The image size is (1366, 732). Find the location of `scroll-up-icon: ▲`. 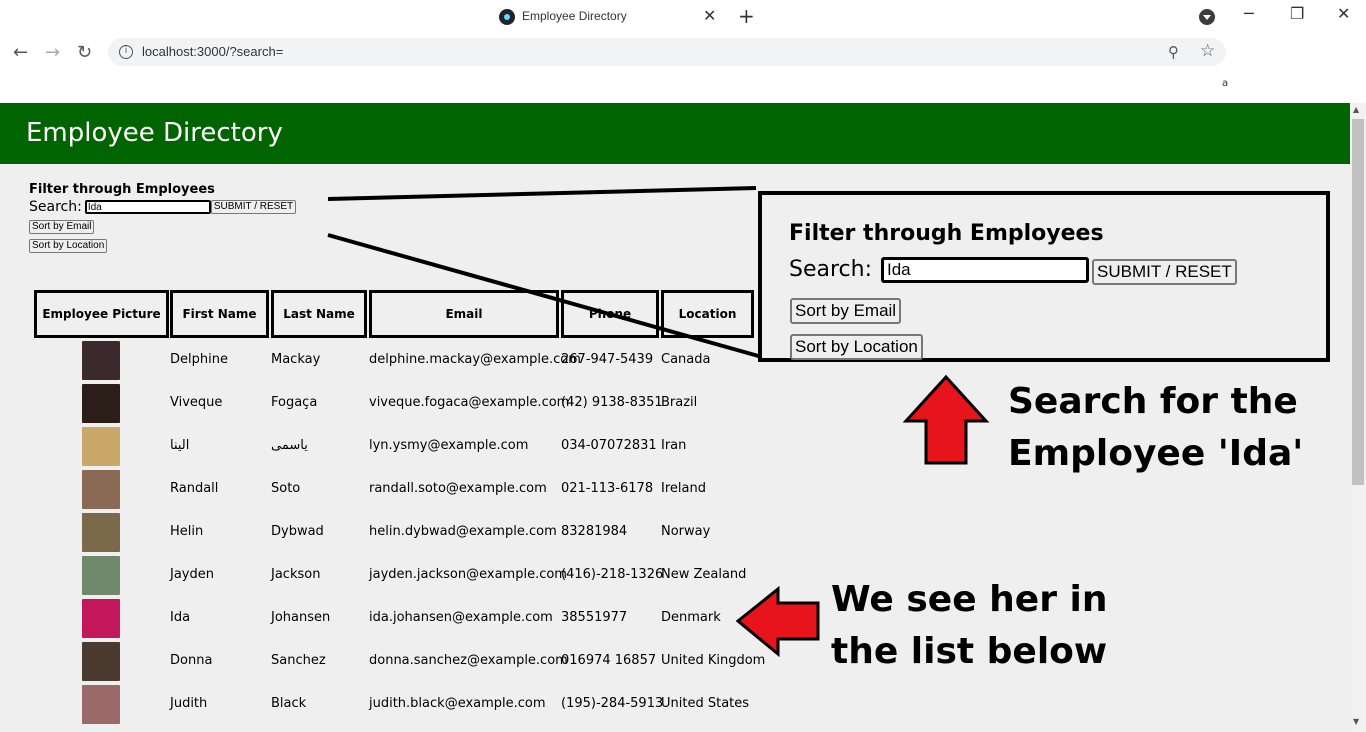

scroll-up-icon: ▲ is located at coordinates (1356, 109).